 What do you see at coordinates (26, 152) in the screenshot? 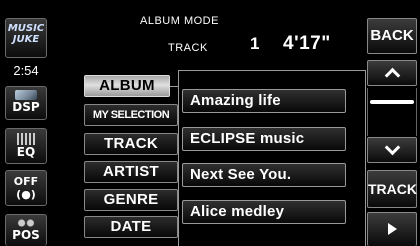
I see `eq-label: EQ` at bounding box center [26, 152].